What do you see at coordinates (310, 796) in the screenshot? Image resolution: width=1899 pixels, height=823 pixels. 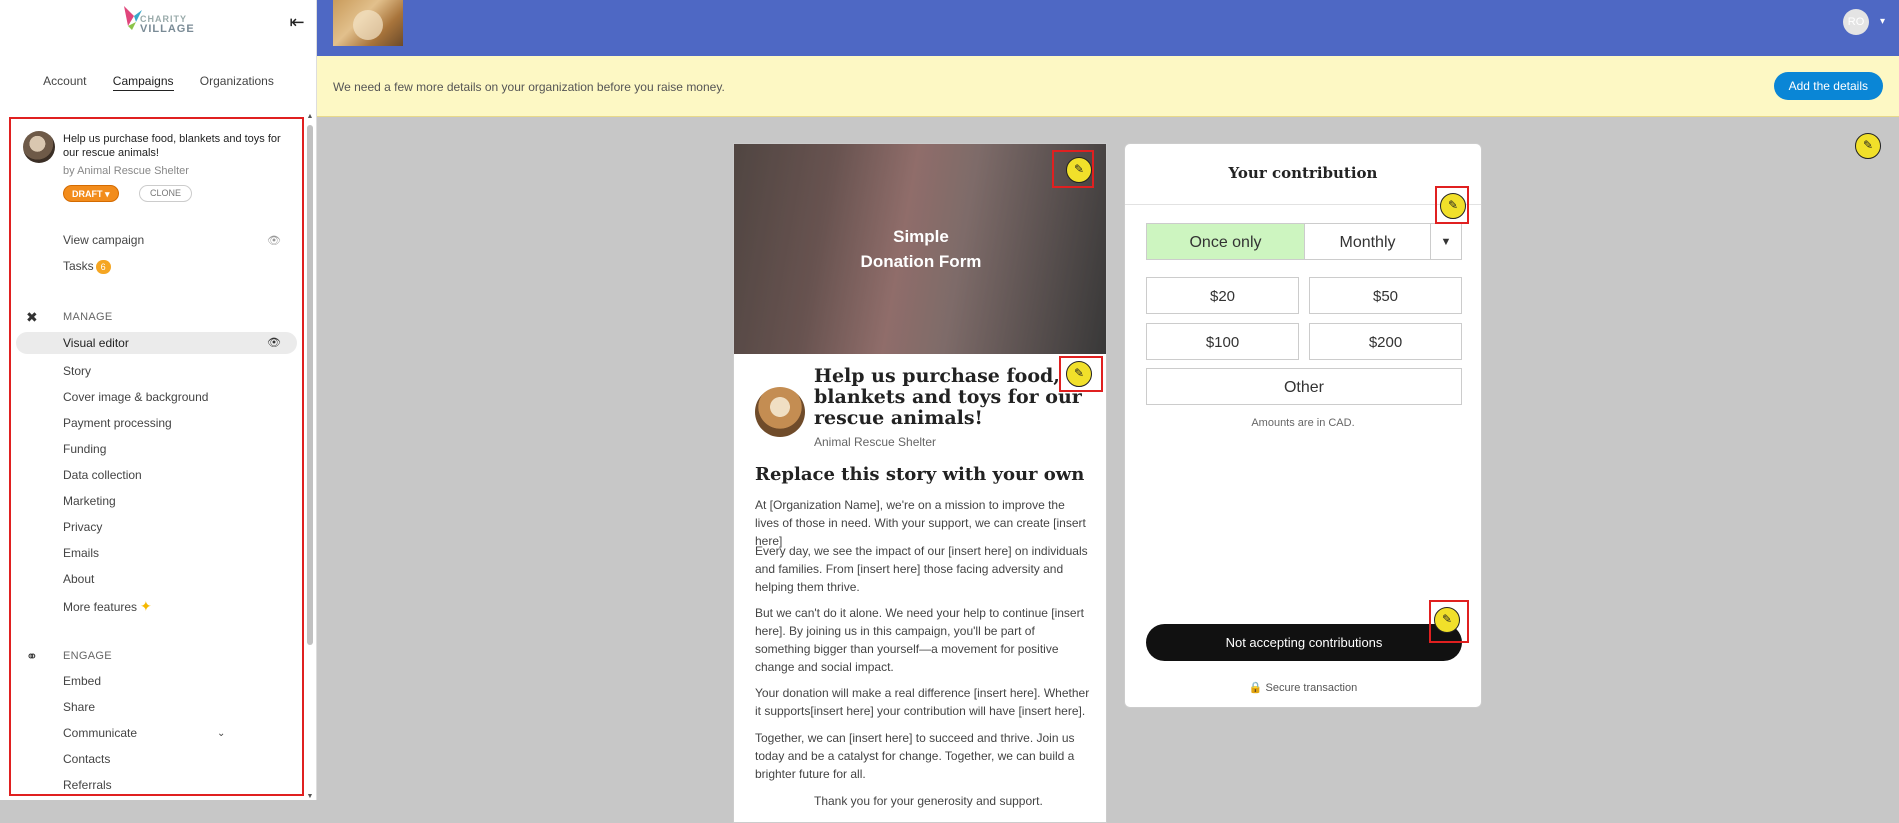 I see `scroll-down-icon: ▼` at bounding box center [310, 796].